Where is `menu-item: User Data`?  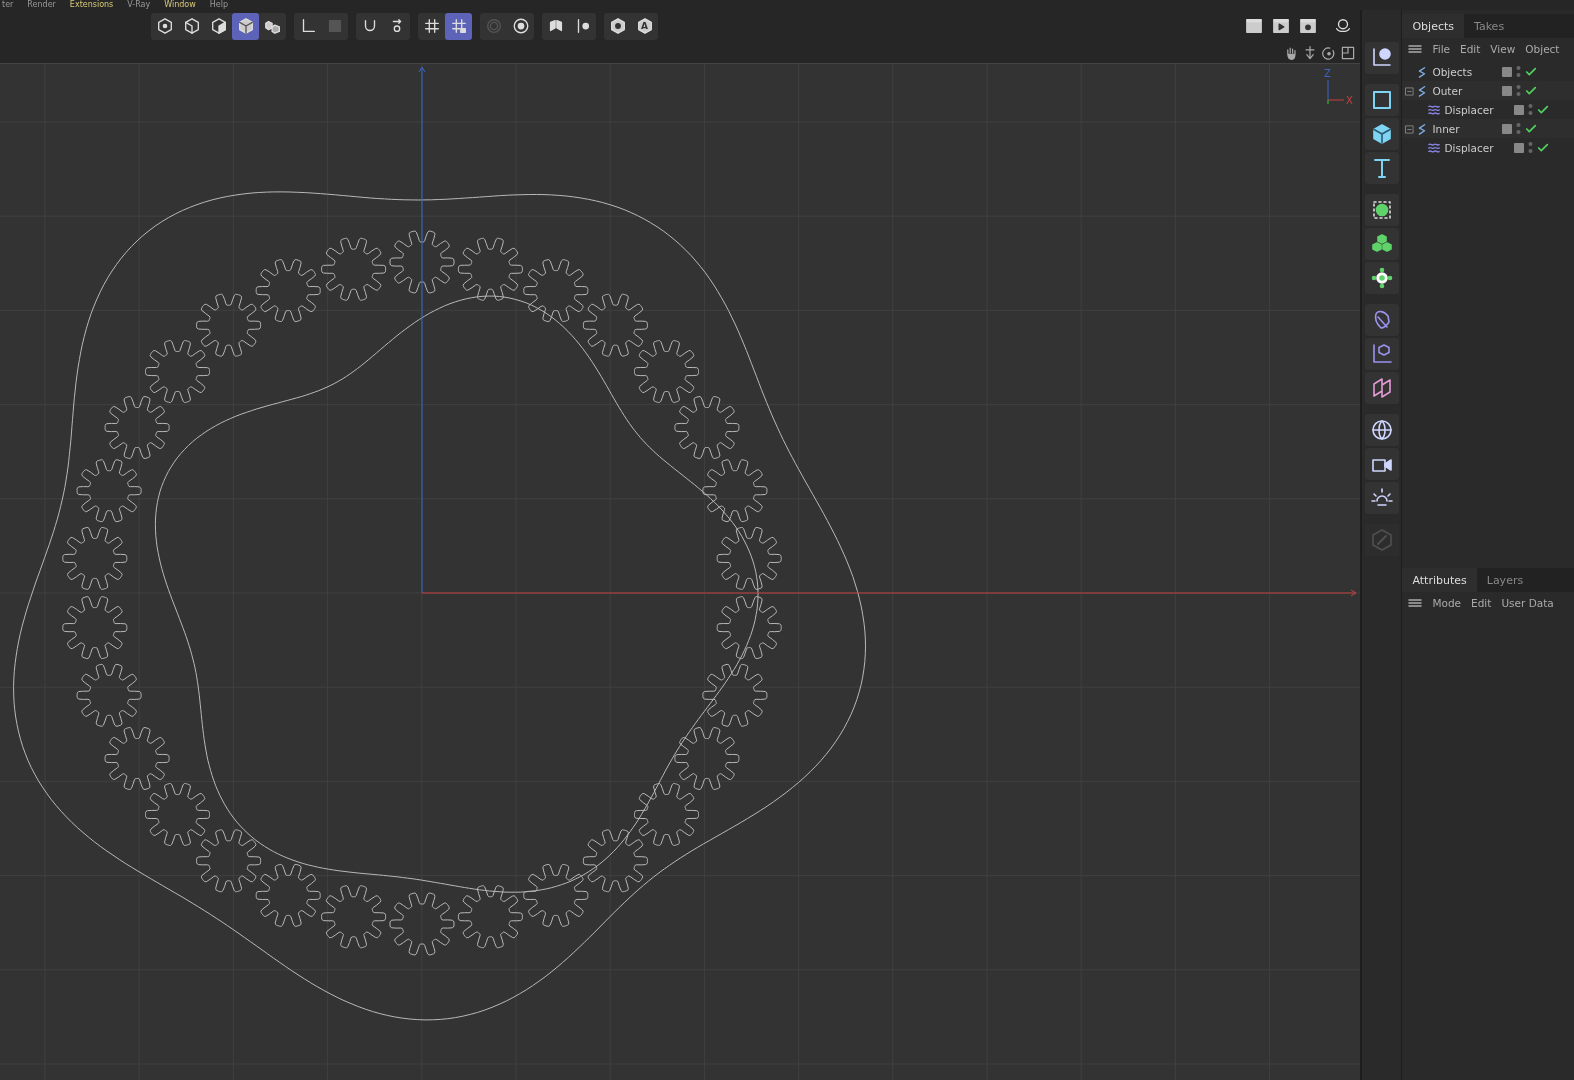 menu-item: User Data is located at coordinates (1527, 603).